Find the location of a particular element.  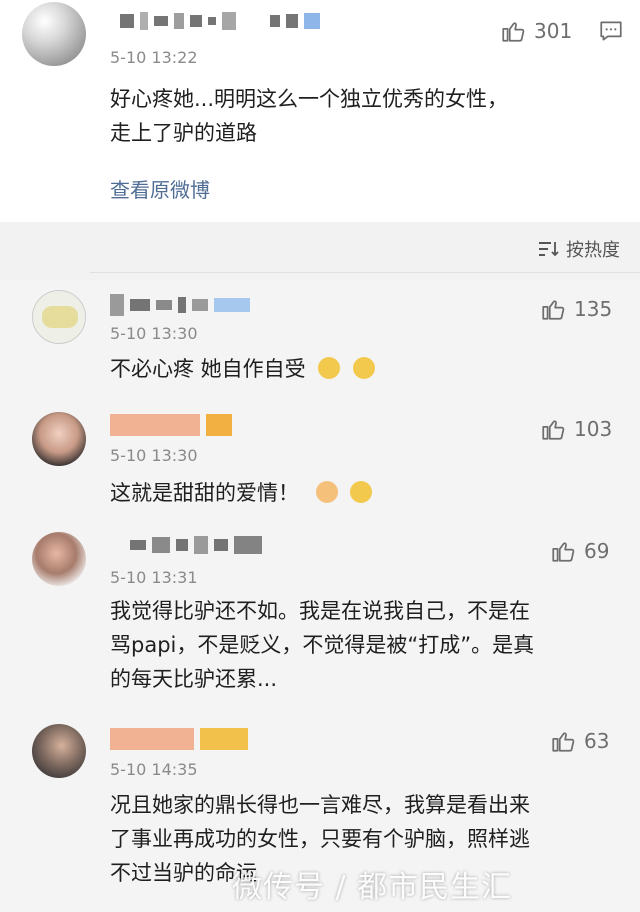

main-username-obscured is located at coordinates (220, 21).